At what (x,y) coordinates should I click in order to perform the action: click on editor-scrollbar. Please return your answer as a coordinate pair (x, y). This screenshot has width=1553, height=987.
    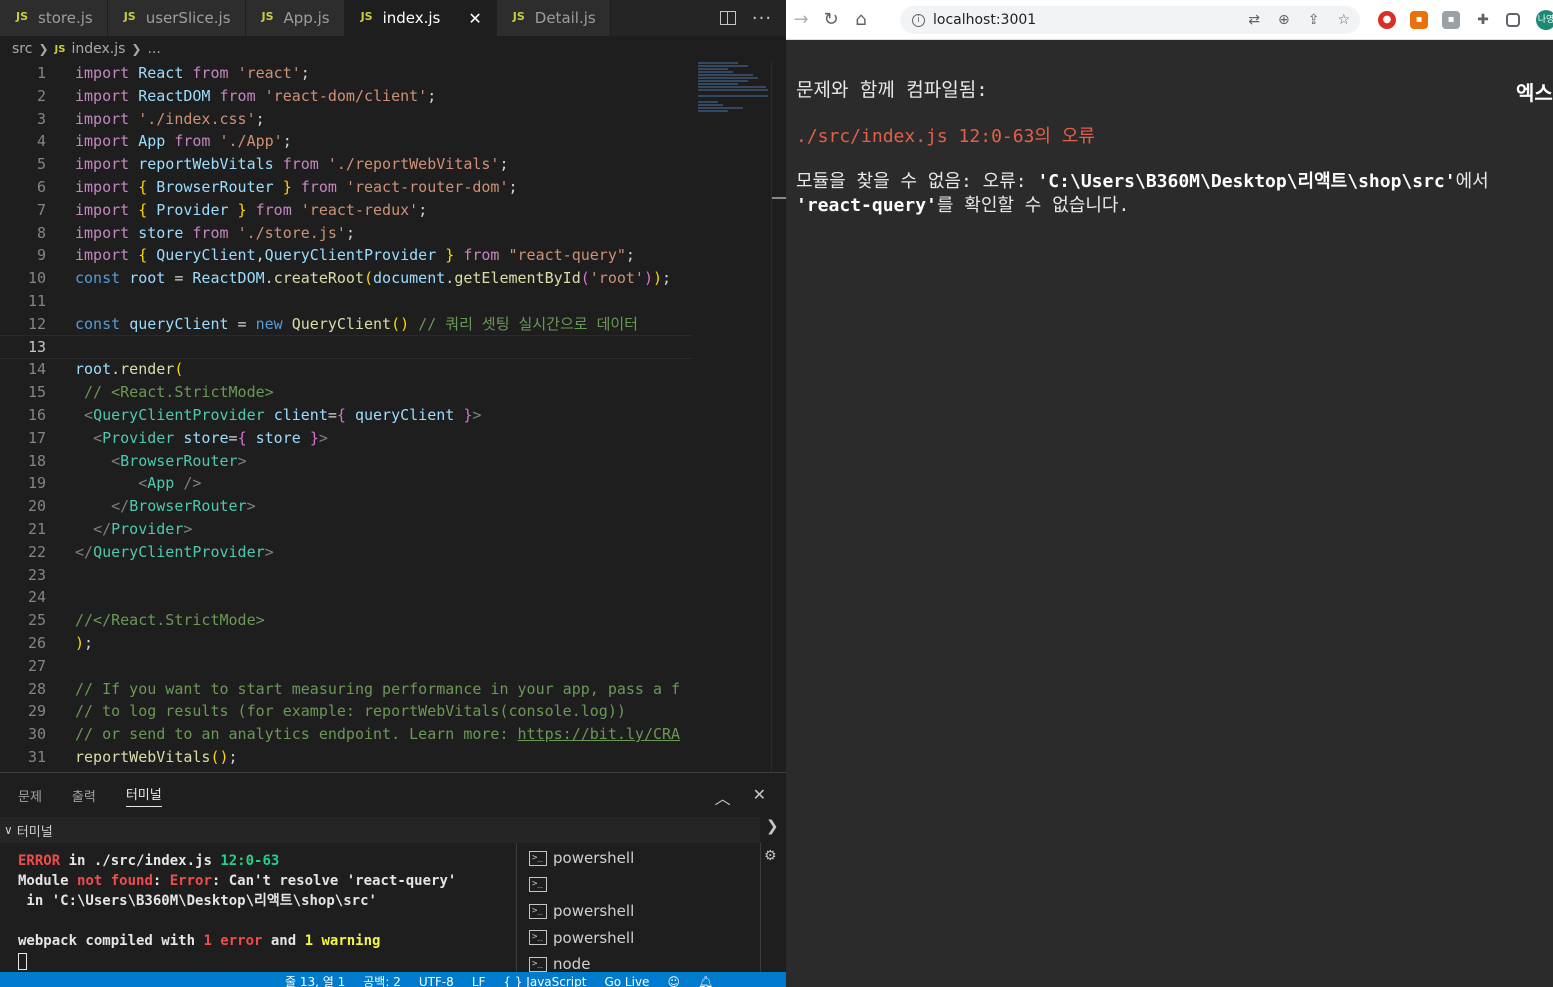
    Looking at the image, I should click on (778, 417).